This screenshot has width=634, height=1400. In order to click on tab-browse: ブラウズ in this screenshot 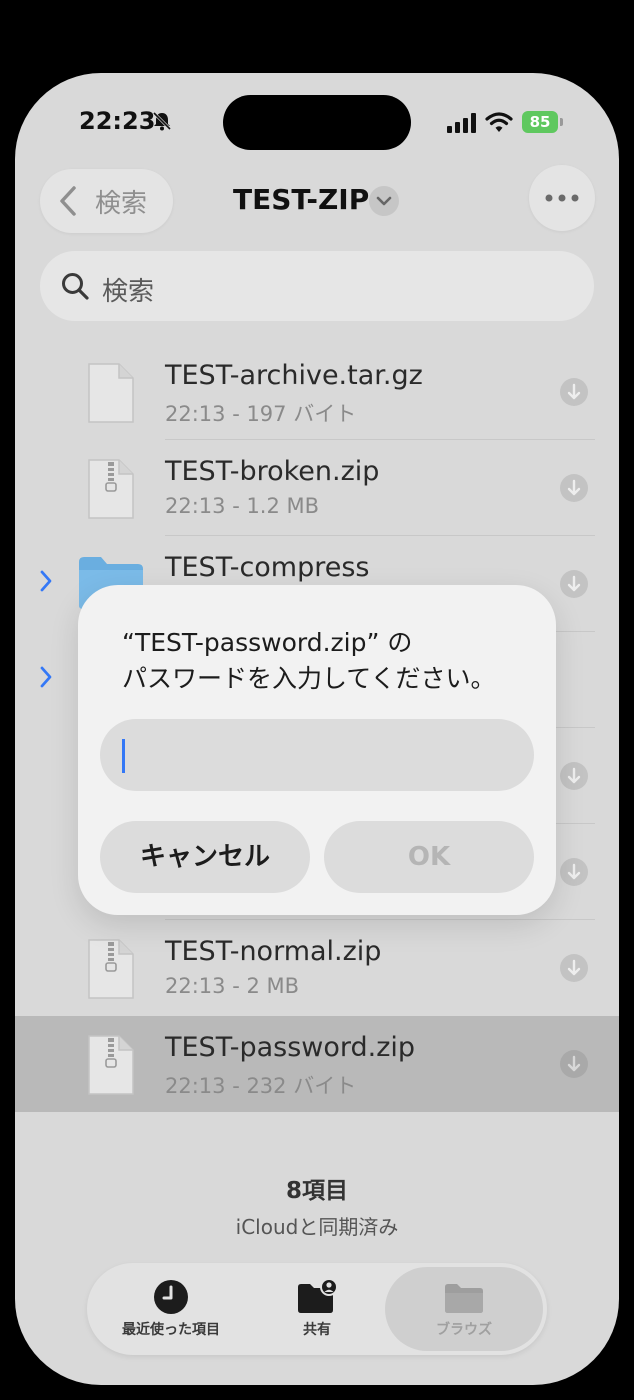, I will do `click(464, 1309)`.